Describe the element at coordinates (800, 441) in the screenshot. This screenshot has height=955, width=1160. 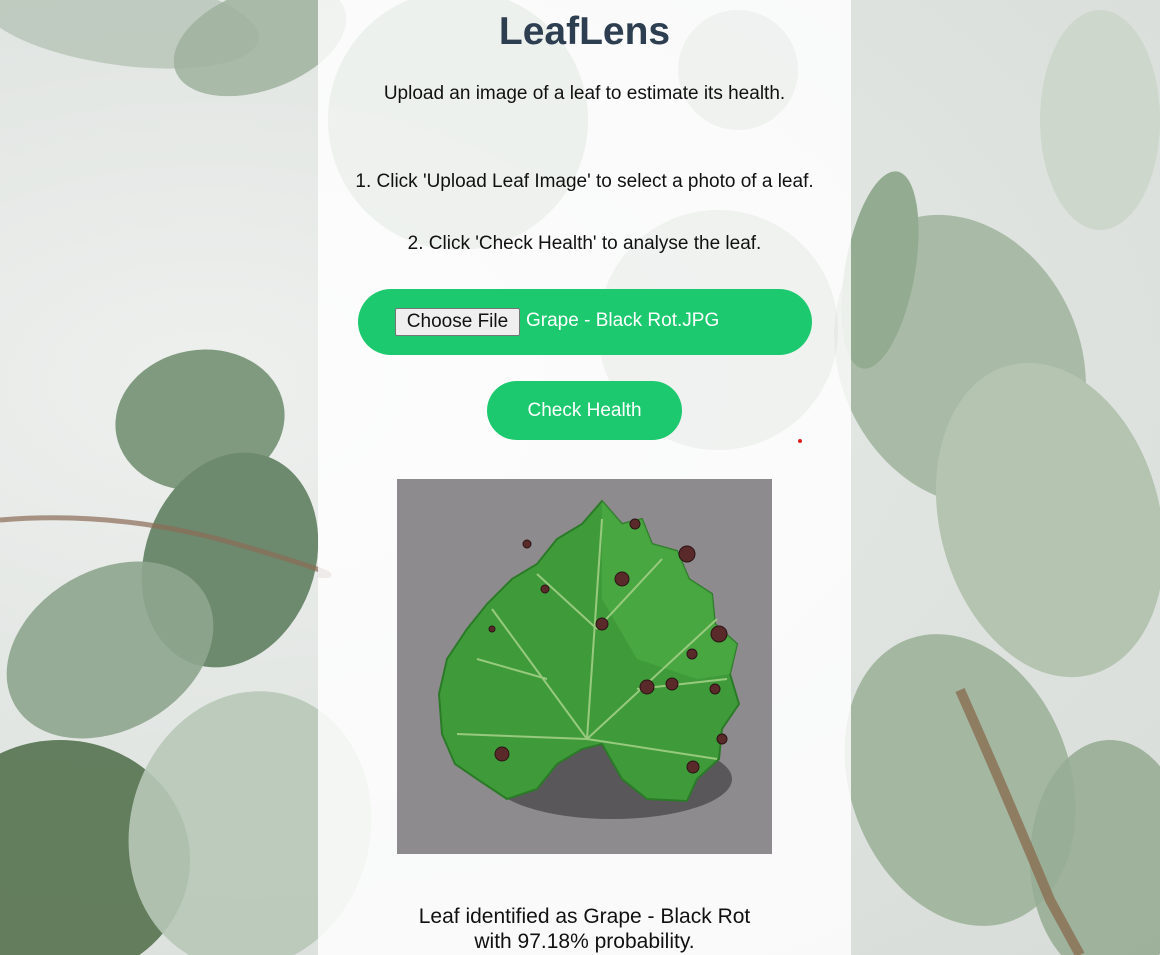
I see `cursor-dot` at that location.